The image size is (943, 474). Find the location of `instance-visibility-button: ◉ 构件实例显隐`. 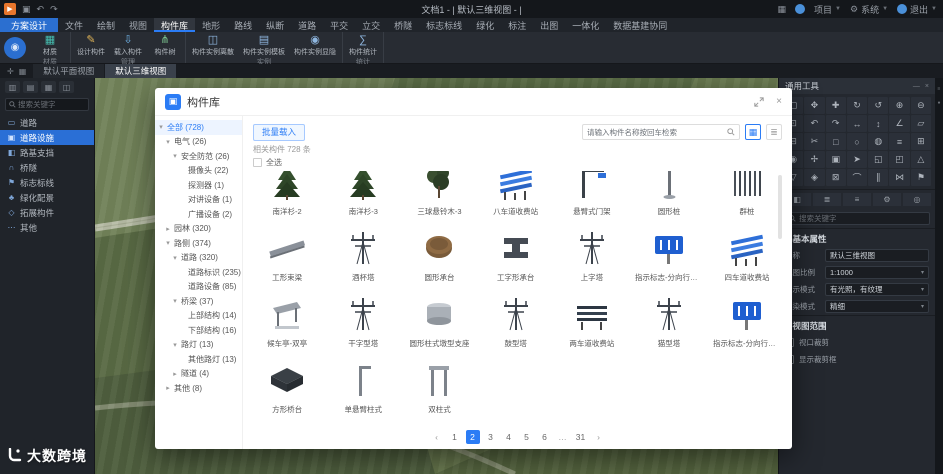

instance-visibility-button: ◉ 构件实例显隐 is located at coordinates (315, 45).